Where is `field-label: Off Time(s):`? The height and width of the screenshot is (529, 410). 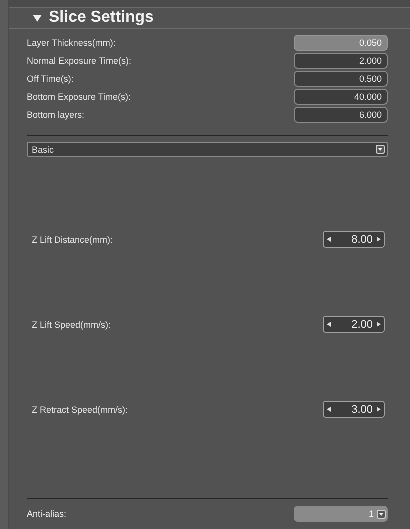
field-label: Off Time(s): is located at coordinates (50, 79).